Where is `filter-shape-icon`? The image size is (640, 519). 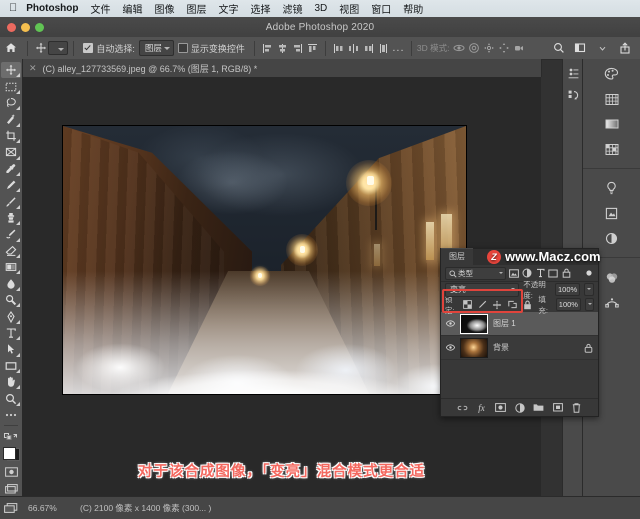 filter-shape-icon is located at coordinates (553, 273).